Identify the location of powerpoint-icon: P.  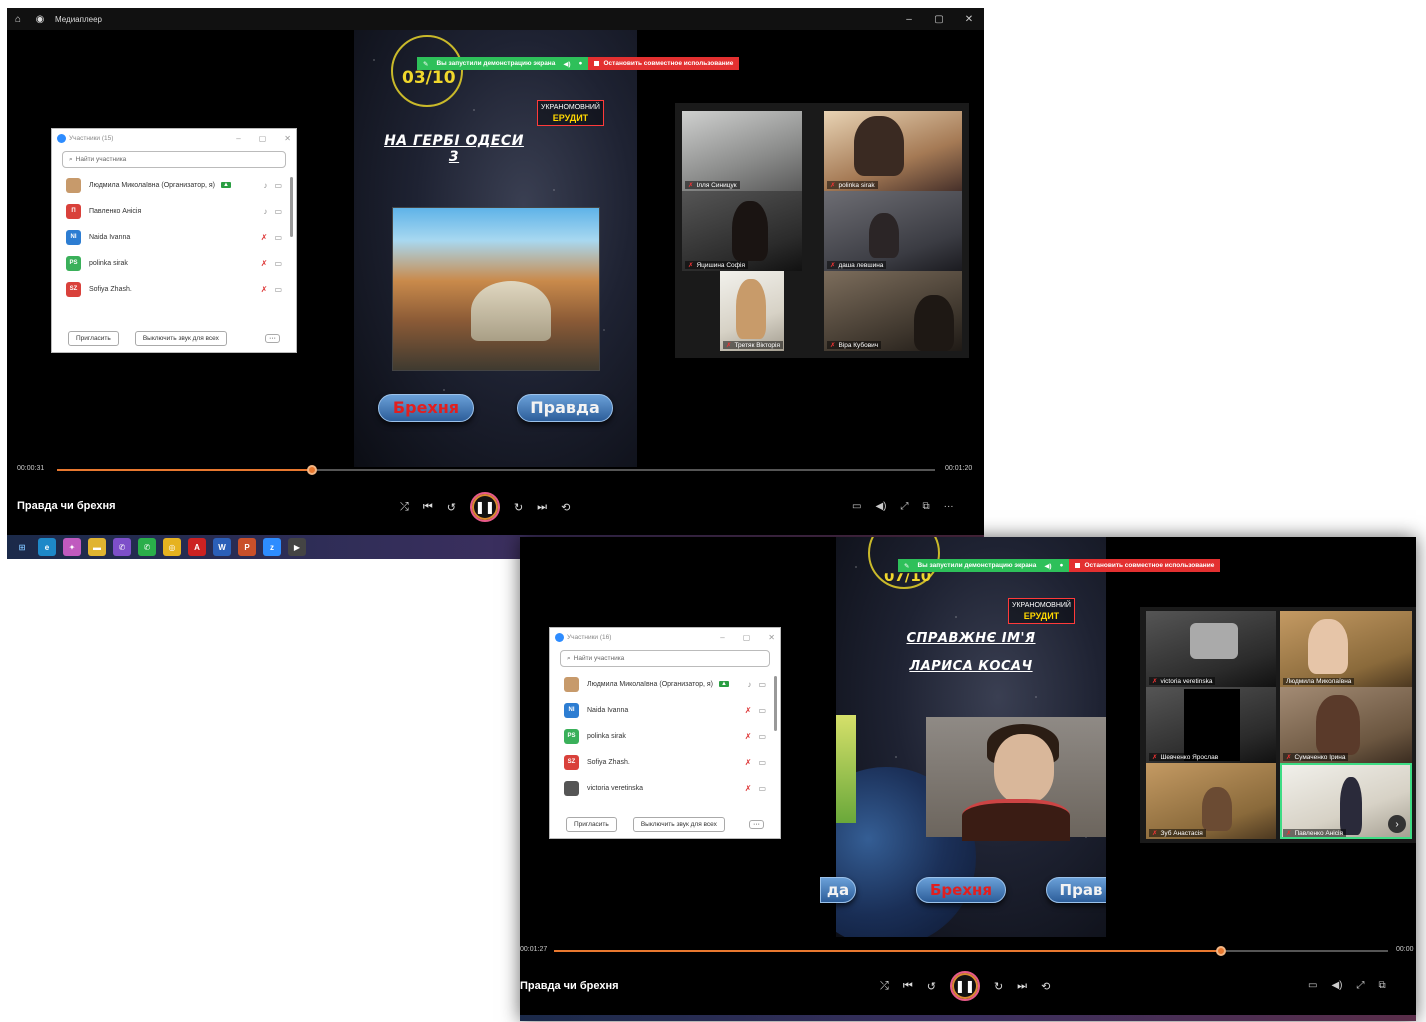
(247, 547).